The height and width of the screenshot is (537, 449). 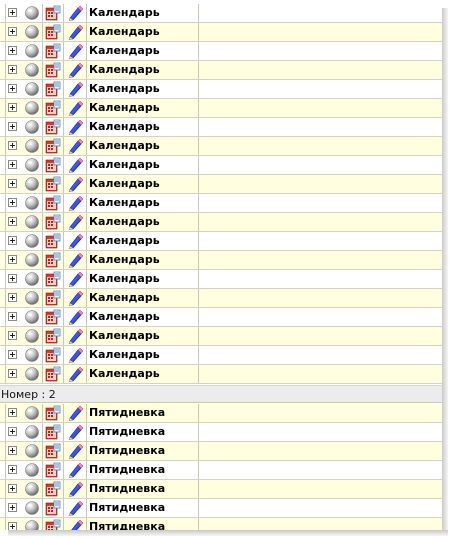 What do you see at coordinates (221, 394) in the screenshot?
I see `group-header: Номер : 2` at bounding box center [221, 394].